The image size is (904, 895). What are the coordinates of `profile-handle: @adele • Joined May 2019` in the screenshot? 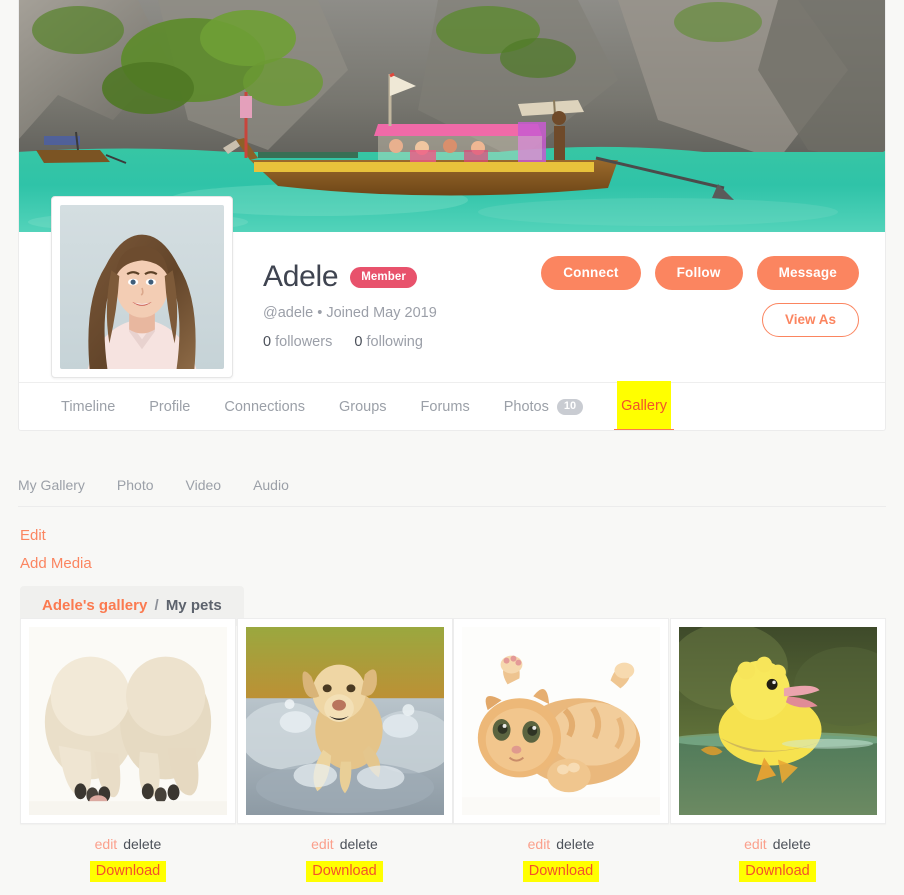 It's located at (350, 313).